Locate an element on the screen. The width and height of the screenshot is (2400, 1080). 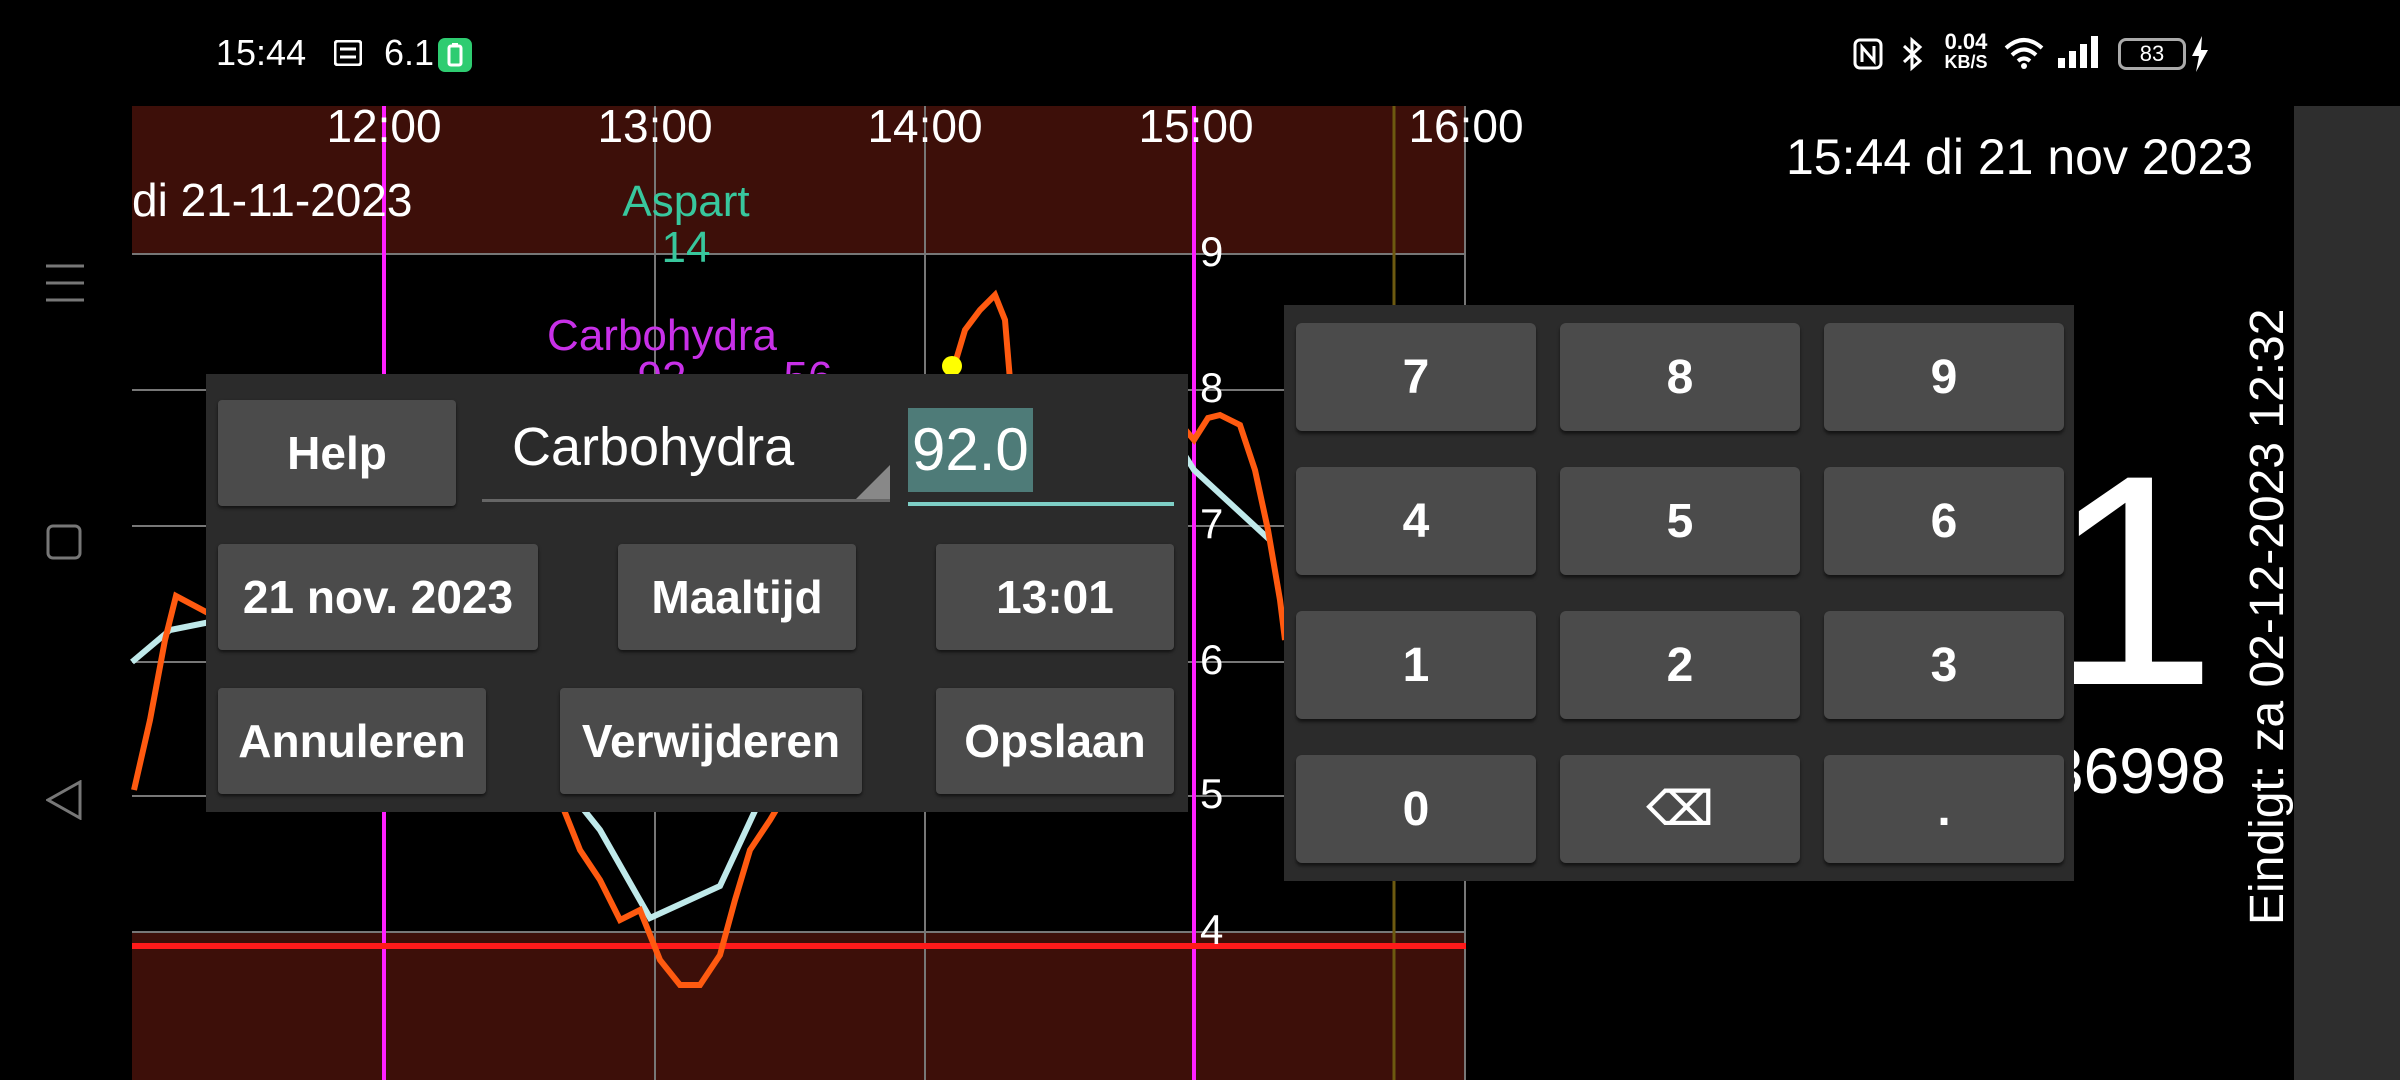
key-5: 5 is located at coordinates (1680, 521).